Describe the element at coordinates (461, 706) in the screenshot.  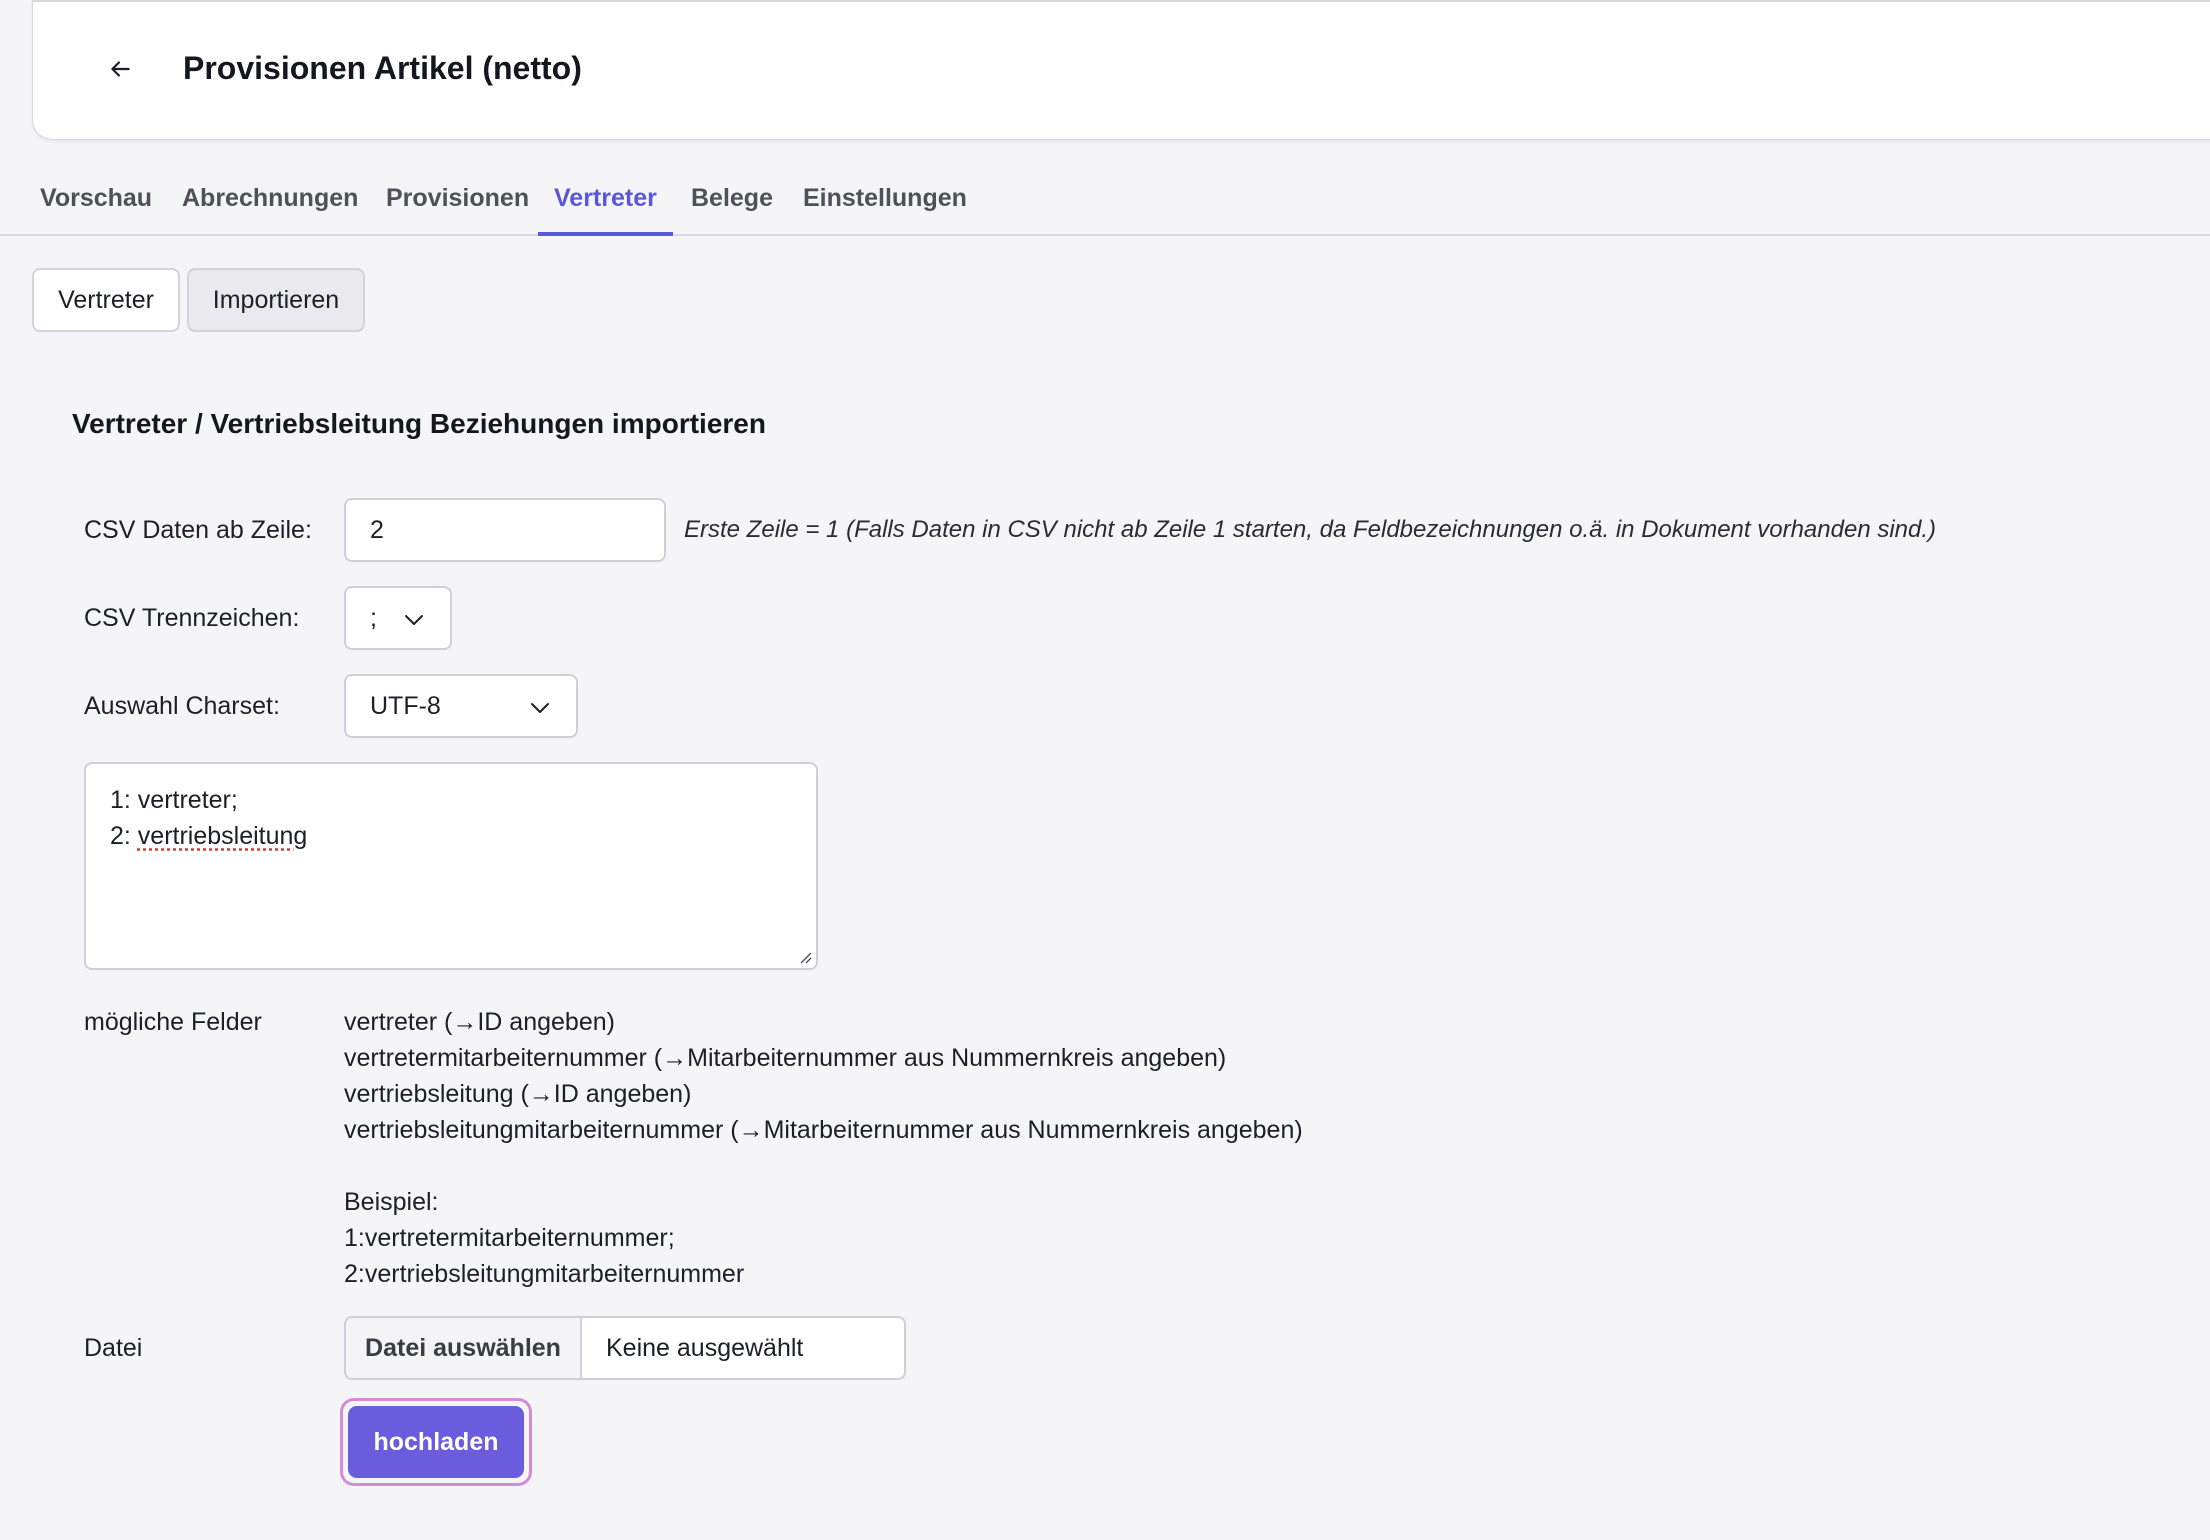
I see `charset-select: UTF-8` at that location.